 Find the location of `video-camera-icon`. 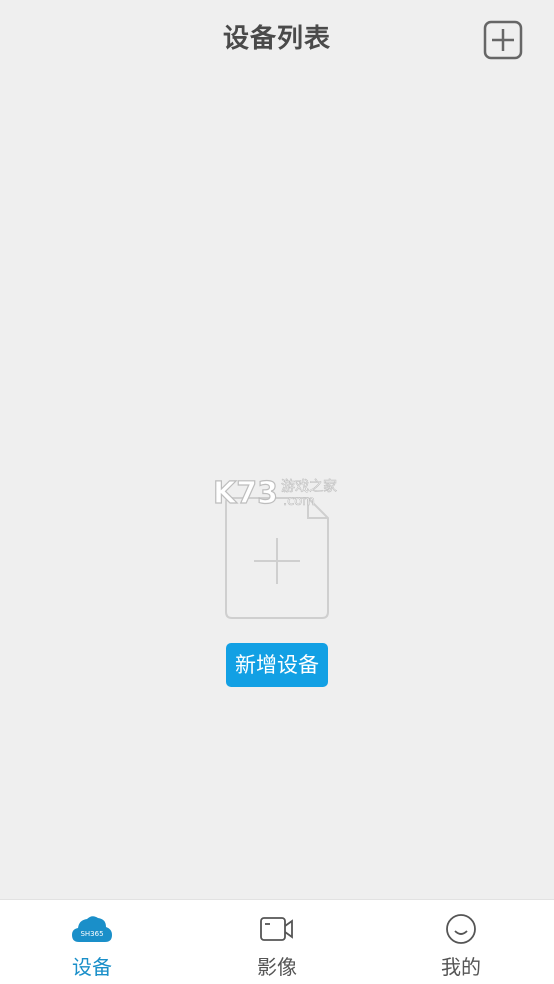

video-camera-icon is located at coordinates (276, 929).